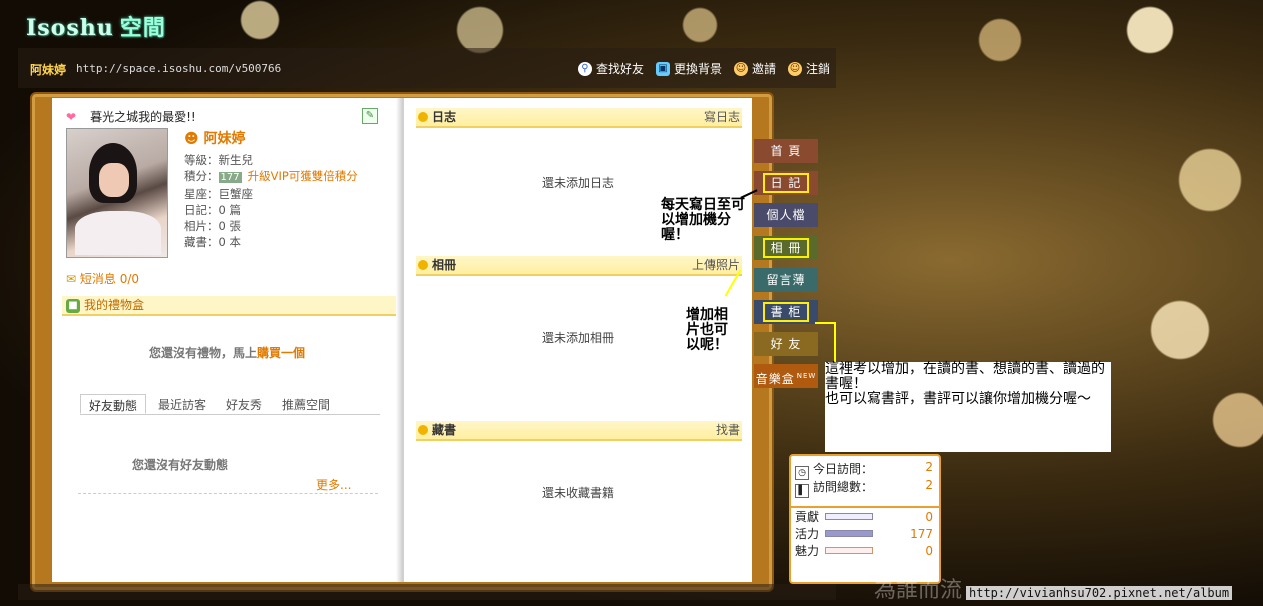 The height and width of the screenshot is (606, 1263). What do you see at coordinates (703, 220) in the screenshot?
I see `note-diary: 每天寫日至可以增加機分喔！` at bounding box center [703, 220].